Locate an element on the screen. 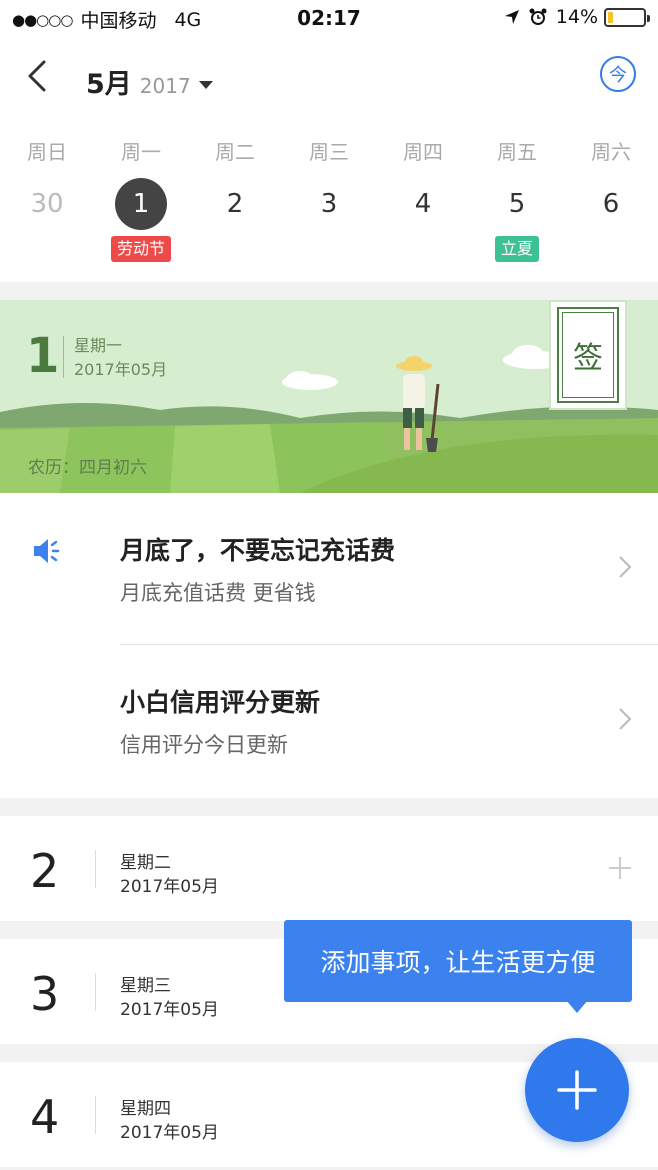  month-selector: 5月 2017 is located at coordinates (149, 81).